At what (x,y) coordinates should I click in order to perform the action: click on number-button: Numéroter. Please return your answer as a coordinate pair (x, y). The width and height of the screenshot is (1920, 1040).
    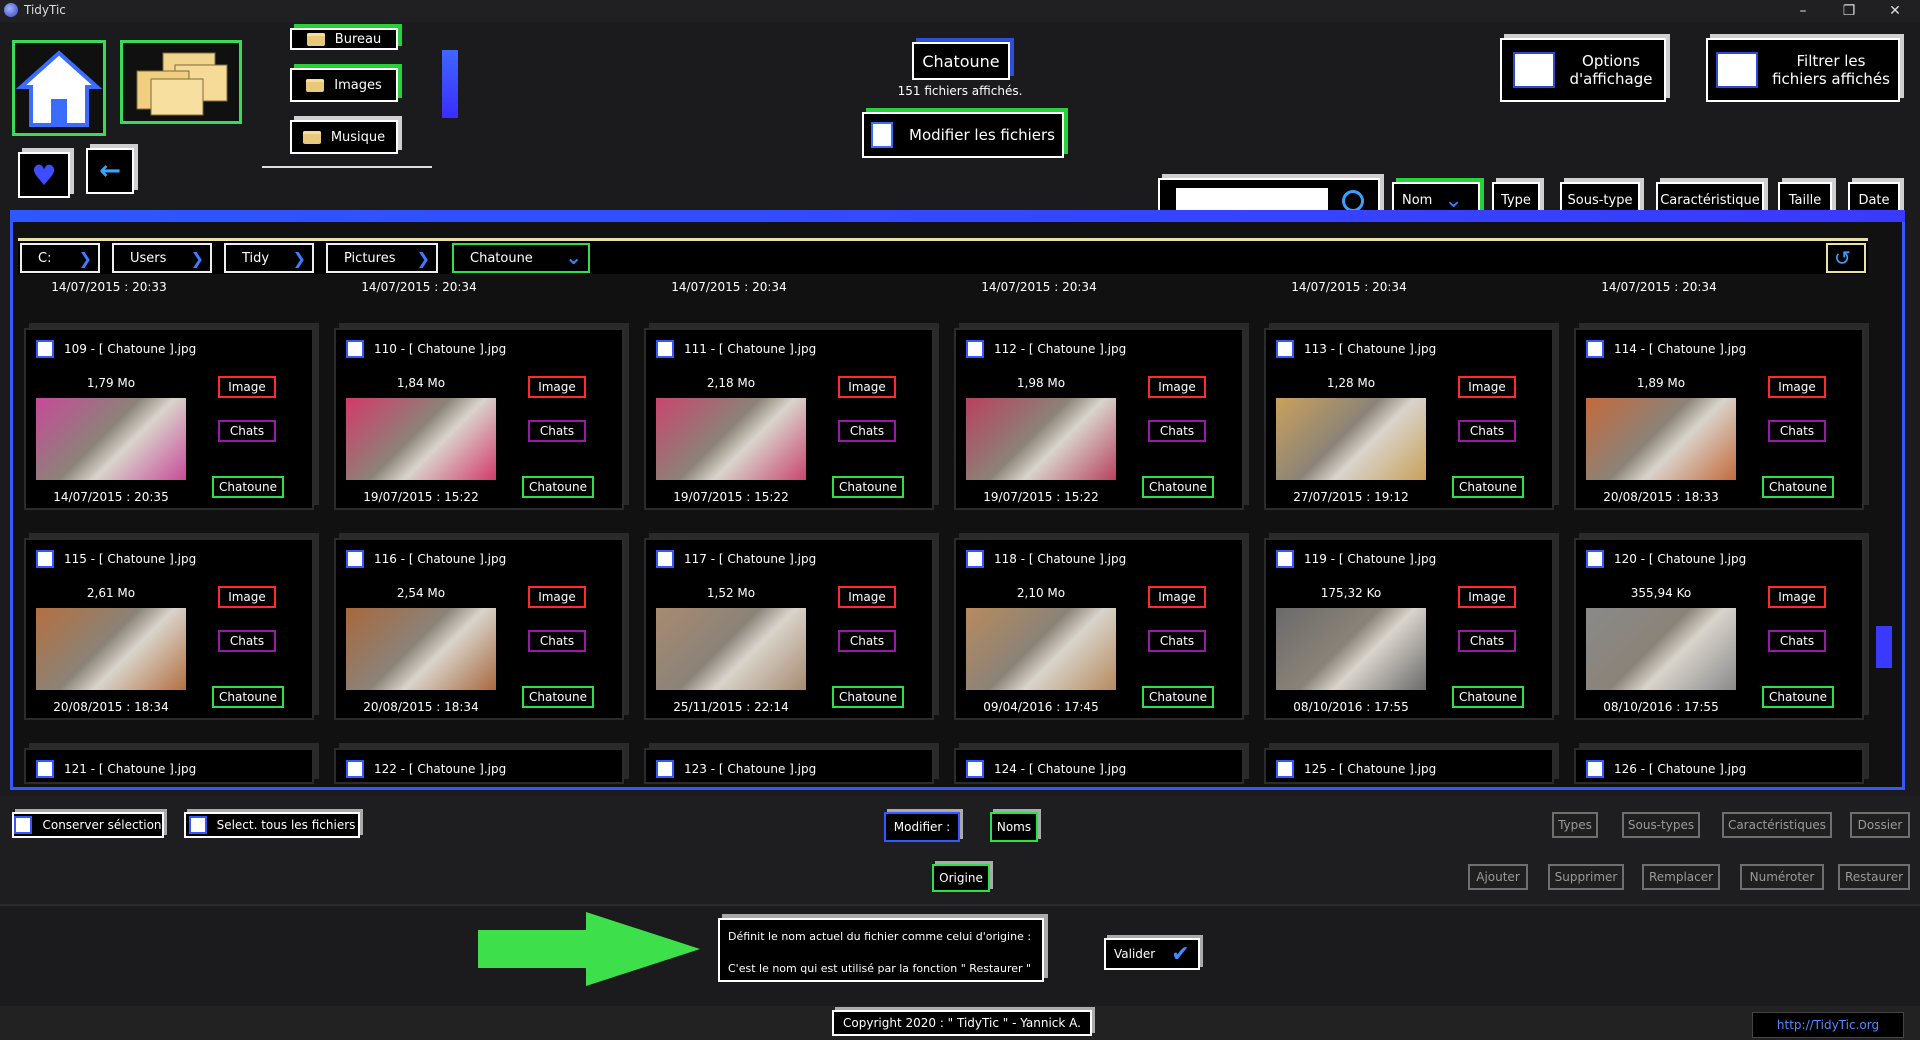
    Looking at the image, I should click on (1782, 877).